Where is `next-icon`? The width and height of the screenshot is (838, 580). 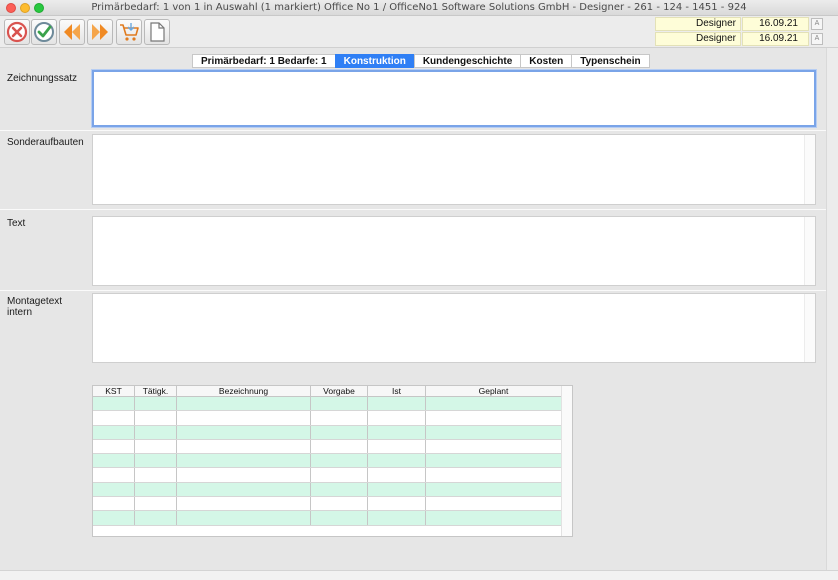 next-icon is located at coordinates (100, 32).